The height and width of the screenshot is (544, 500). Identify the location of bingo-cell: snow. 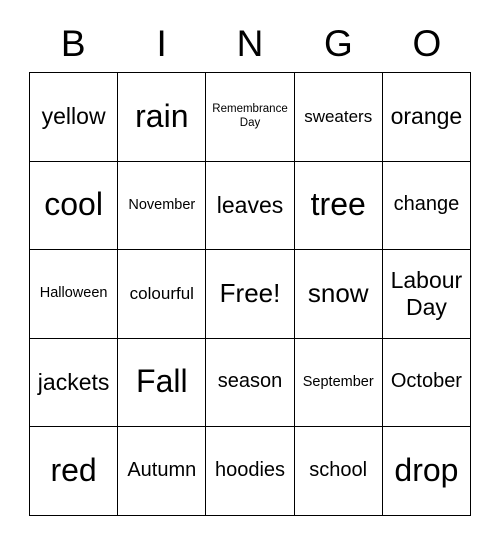
(338, 294).